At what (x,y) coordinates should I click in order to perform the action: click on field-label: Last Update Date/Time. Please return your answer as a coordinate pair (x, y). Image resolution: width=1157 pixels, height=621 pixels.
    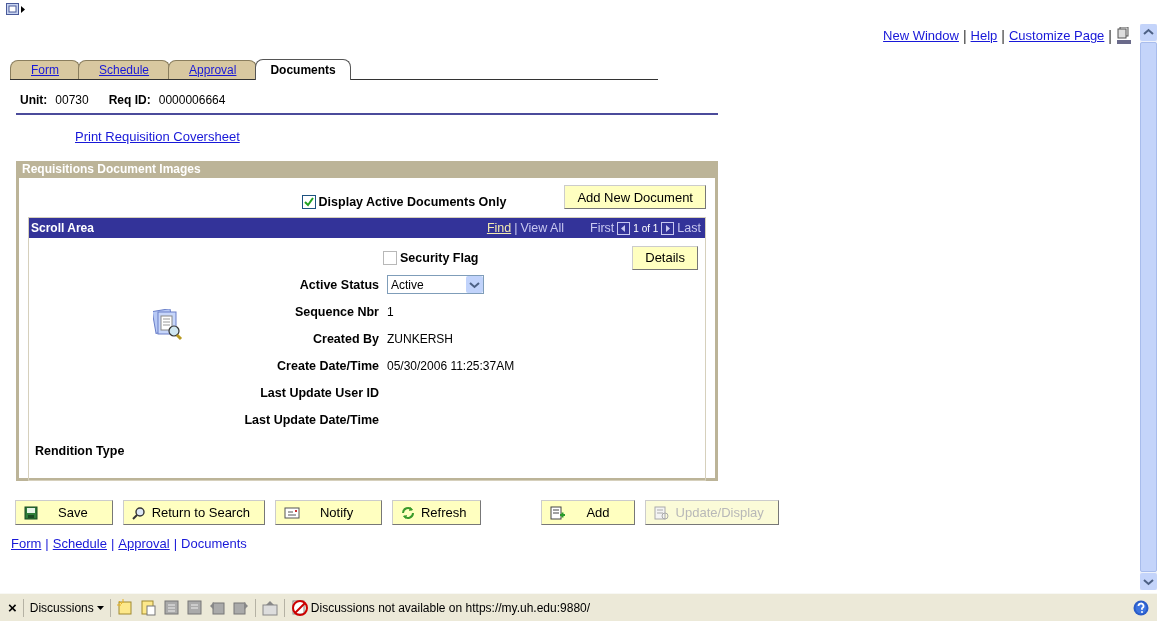
    Looking at the image, I should click on (311, 419).